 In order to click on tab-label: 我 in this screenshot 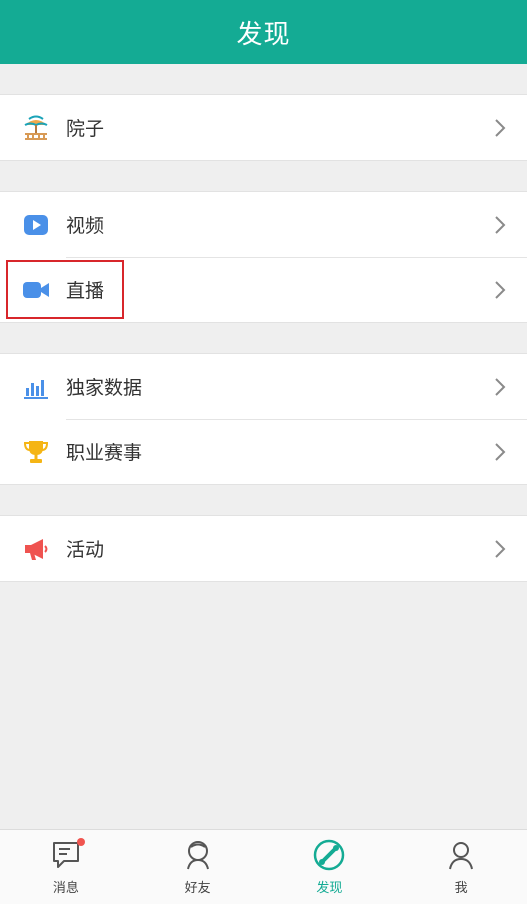, I will do `click(461, 888)`.